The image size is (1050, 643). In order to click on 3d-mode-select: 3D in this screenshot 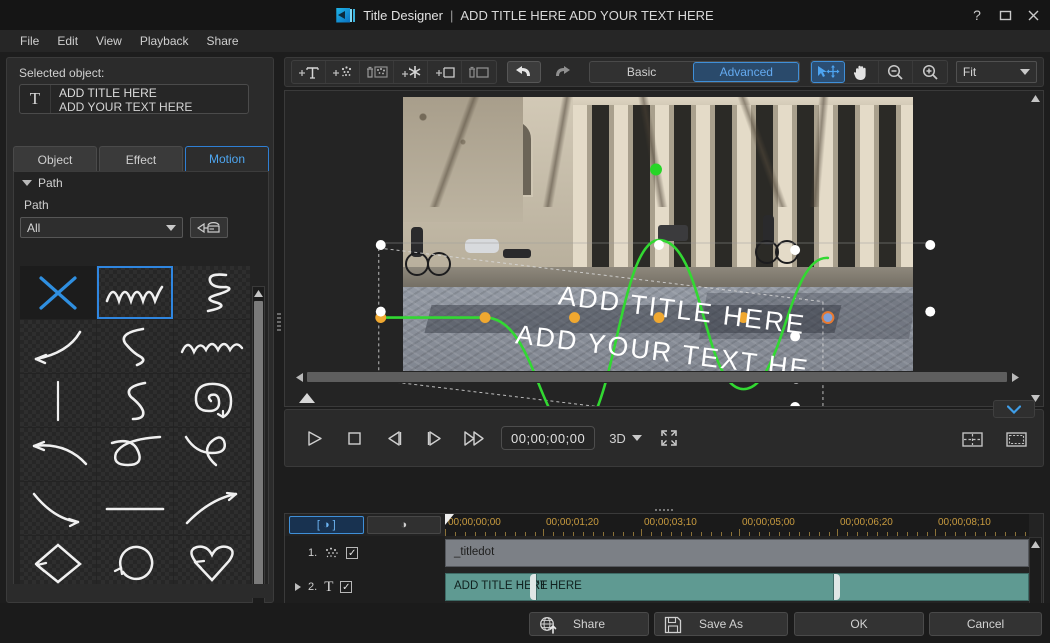, I will do `click(625, 438)`.